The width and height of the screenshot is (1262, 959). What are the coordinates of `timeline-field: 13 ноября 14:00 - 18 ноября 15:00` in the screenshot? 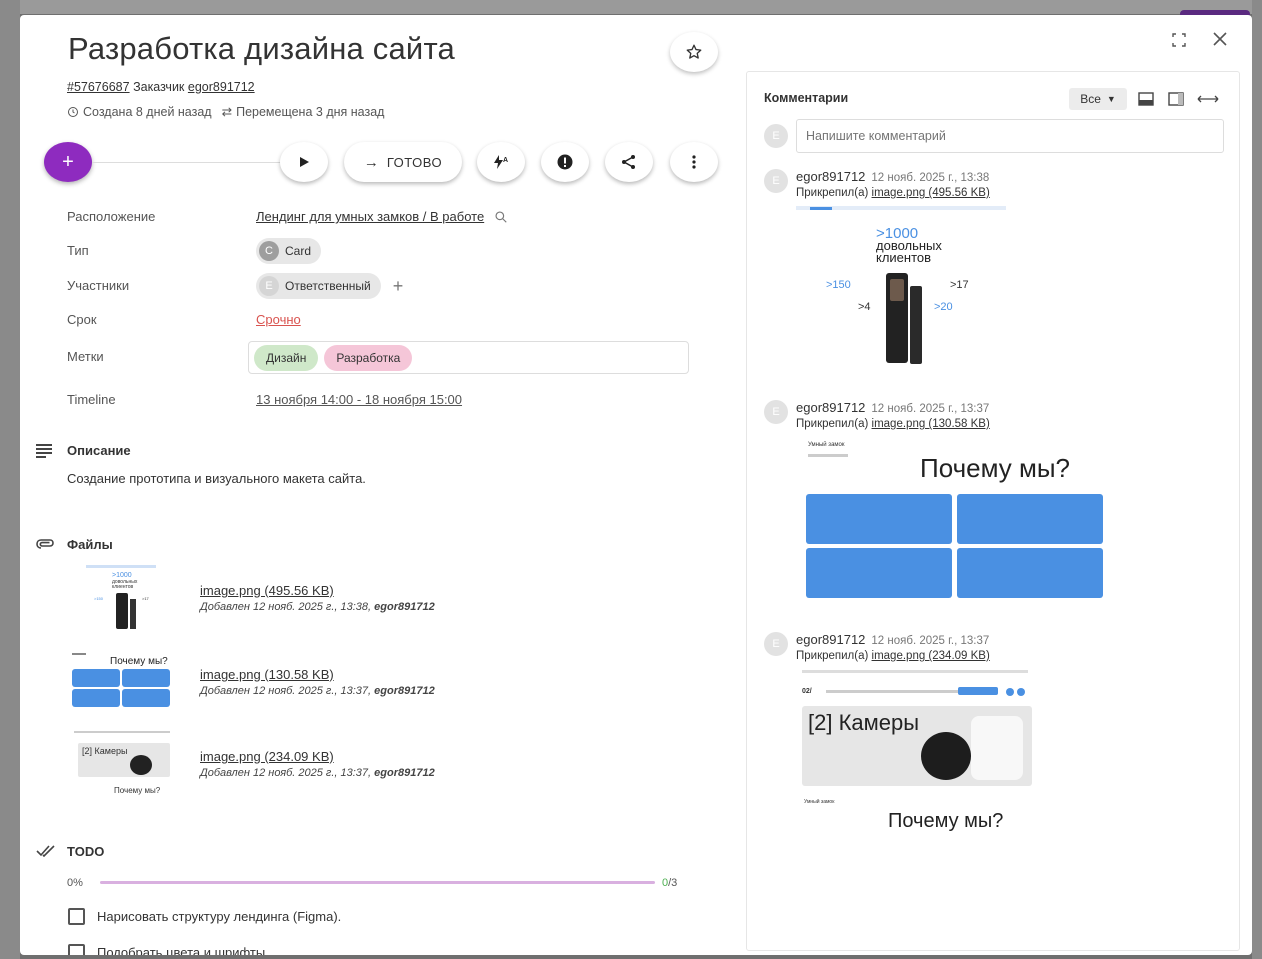 It's located at (359, 399).